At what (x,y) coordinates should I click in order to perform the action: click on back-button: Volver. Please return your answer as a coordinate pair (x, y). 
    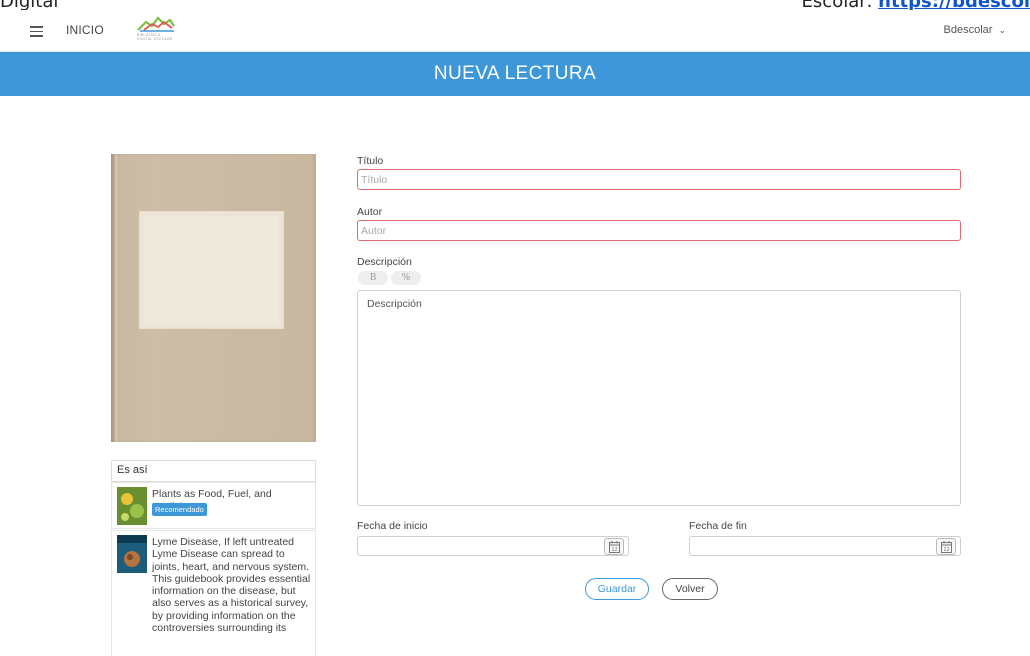
    Looking at the image, I should click on (690, 589).